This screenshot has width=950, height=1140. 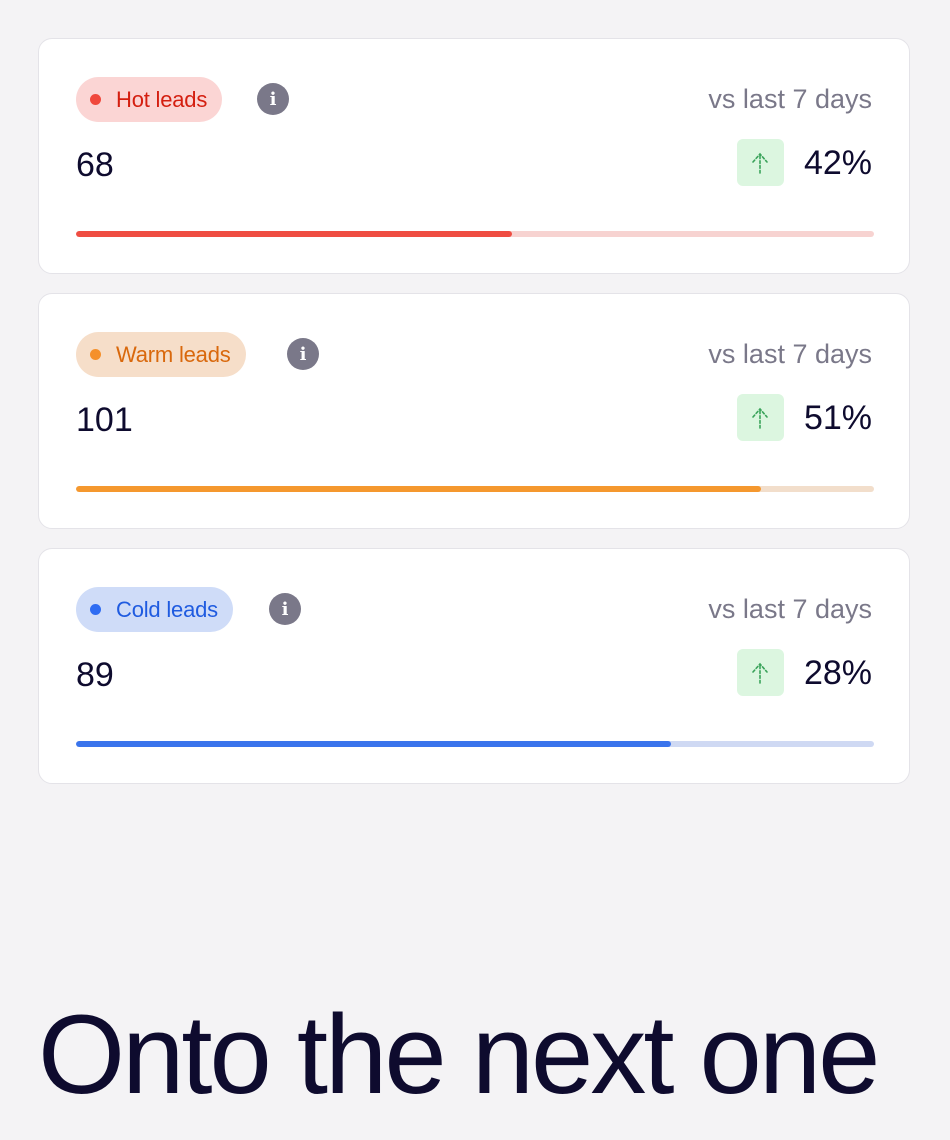 I want to click on lead-category-badge: Warm leads, so click(x=161, y=354).